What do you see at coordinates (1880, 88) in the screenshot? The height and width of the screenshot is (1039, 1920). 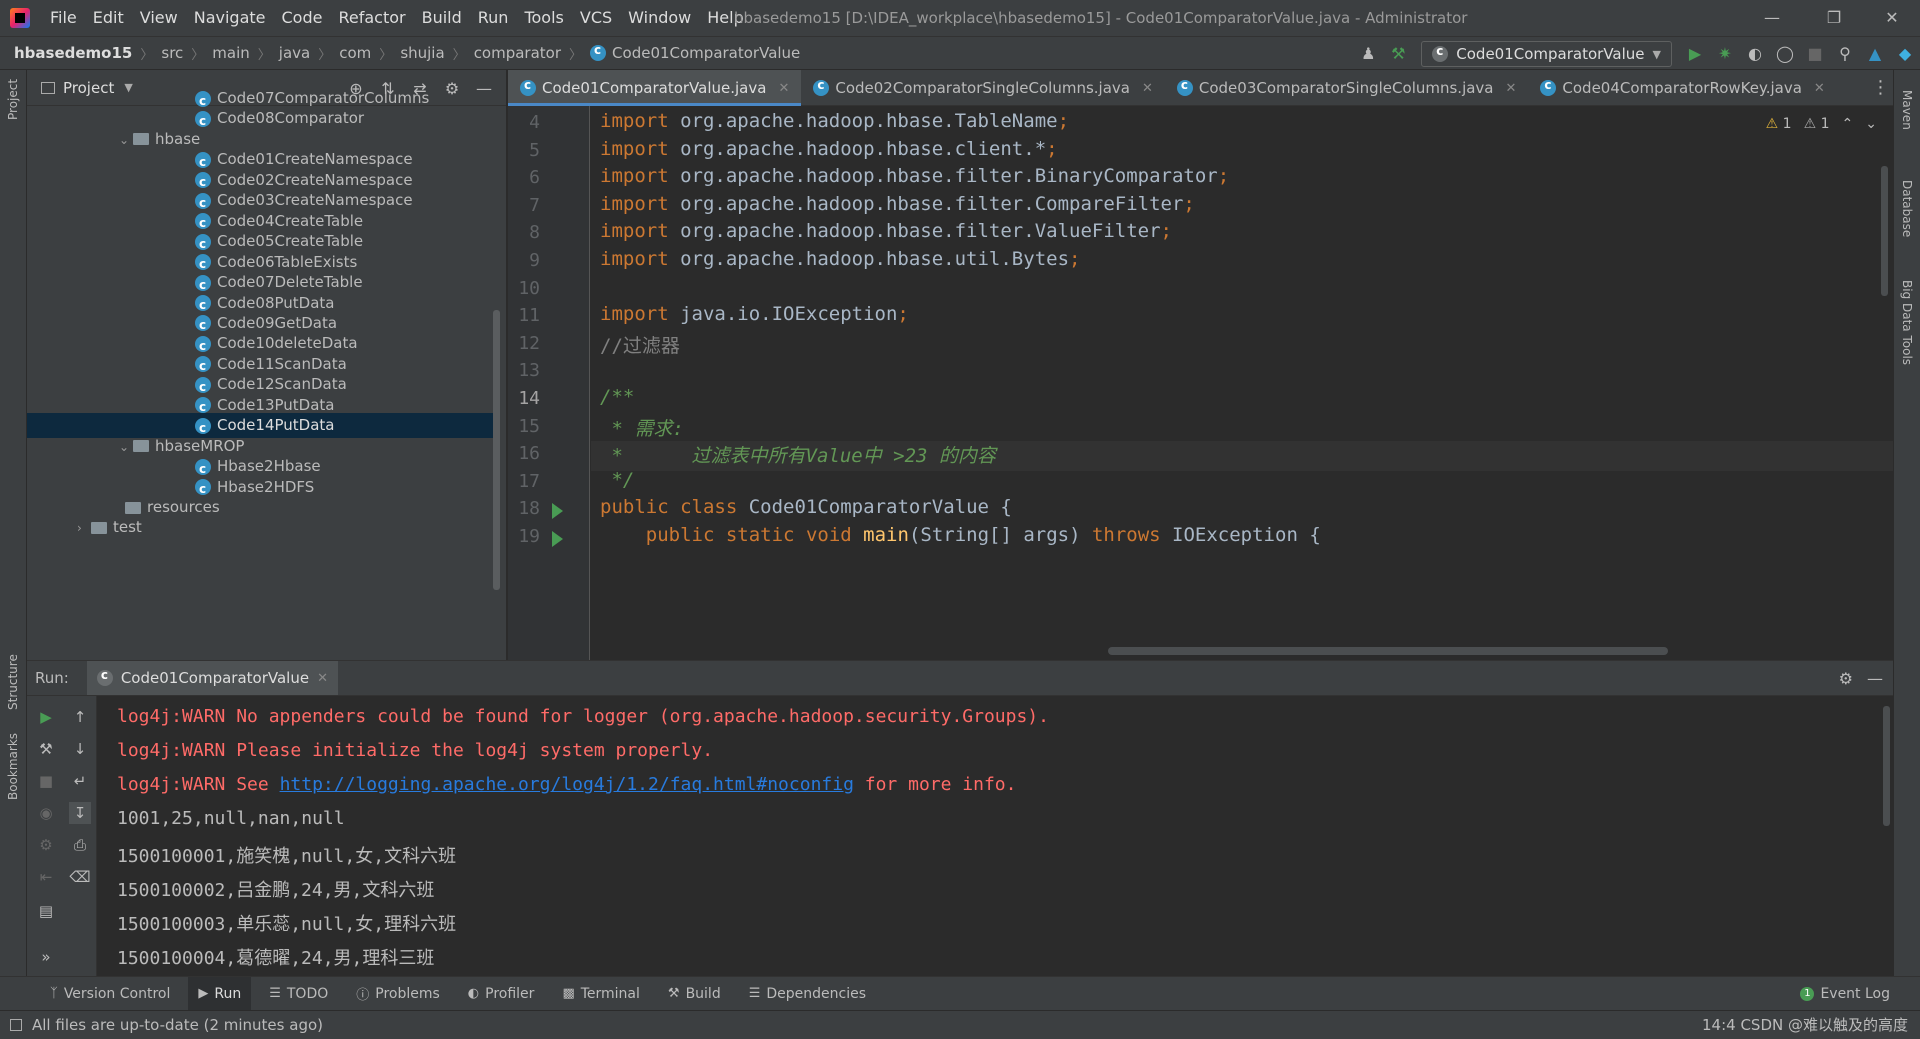 I see `more-tabs-icon: ⋮` at bounding box center [1880, 88].